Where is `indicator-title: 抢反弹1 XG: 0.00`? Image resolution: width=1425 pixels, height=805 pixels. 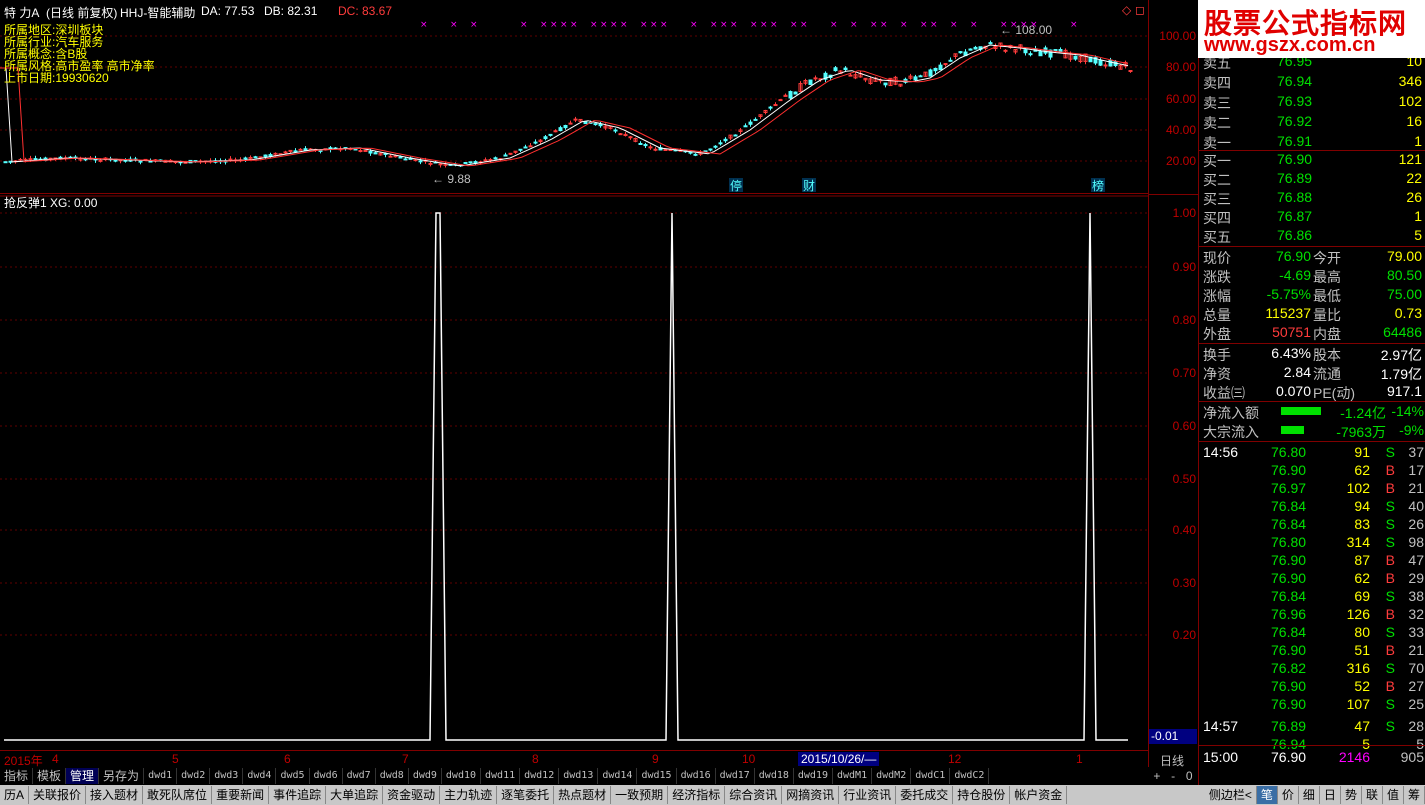
indicator-title: 抢反弹1 XG: 0.00 is located at coordinates (51, 203).